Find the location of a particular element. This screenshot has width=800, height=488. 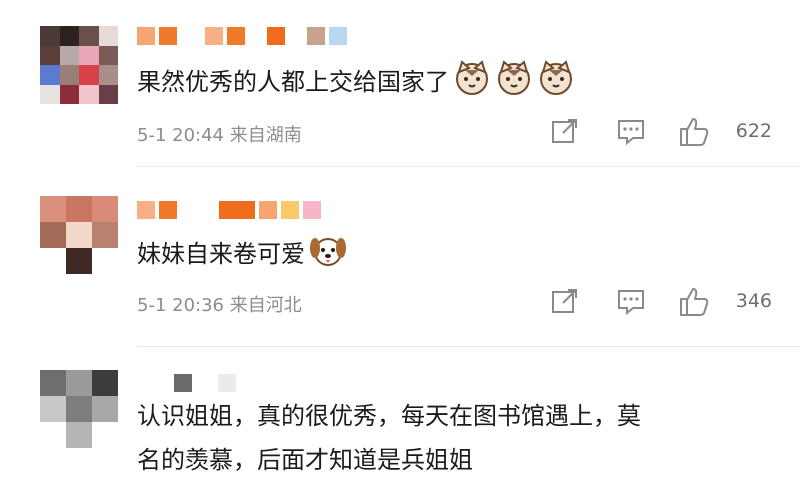

comment-location: 来自河北 is located at coordinates (265, 305).